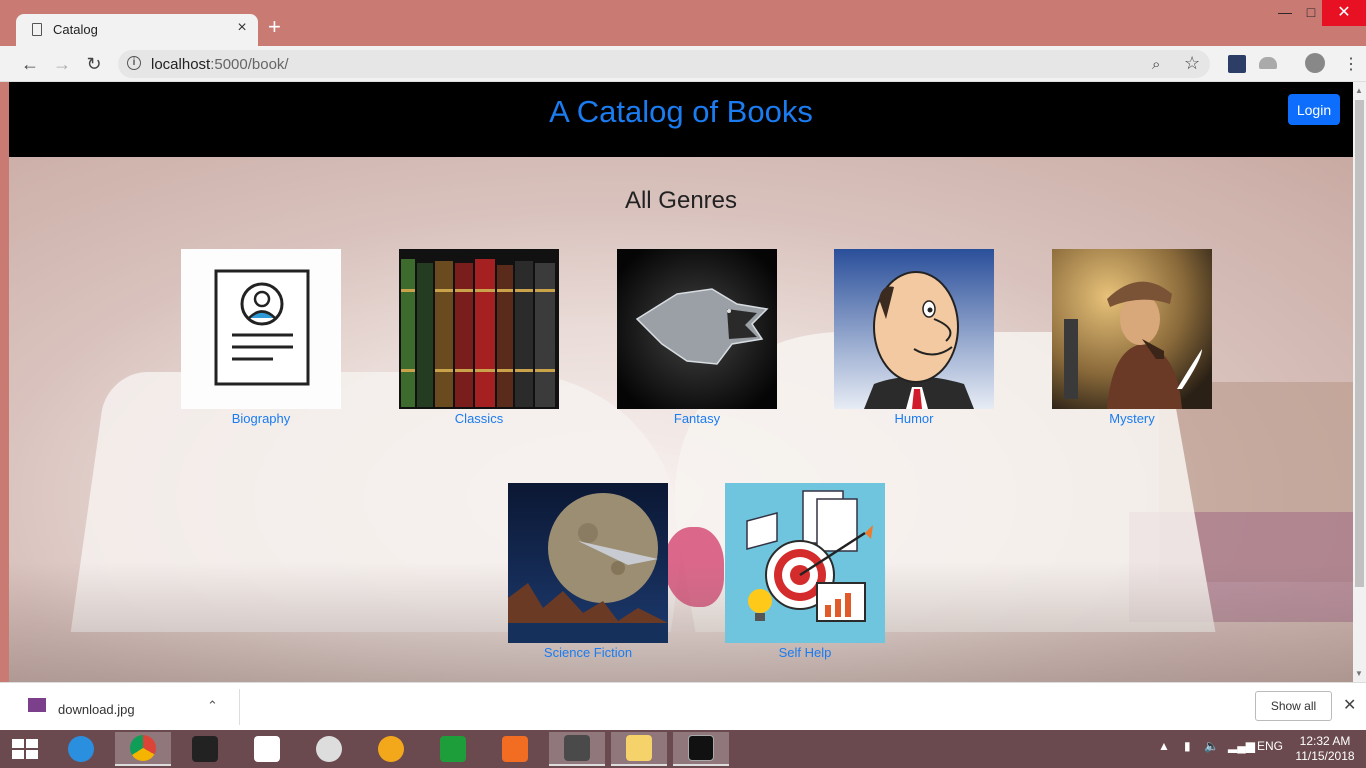 The image size is (1366, 768). Describe the element at coordinates (479, 418) in the screenshot. I see `genre-link-classics: Classics` at that location.